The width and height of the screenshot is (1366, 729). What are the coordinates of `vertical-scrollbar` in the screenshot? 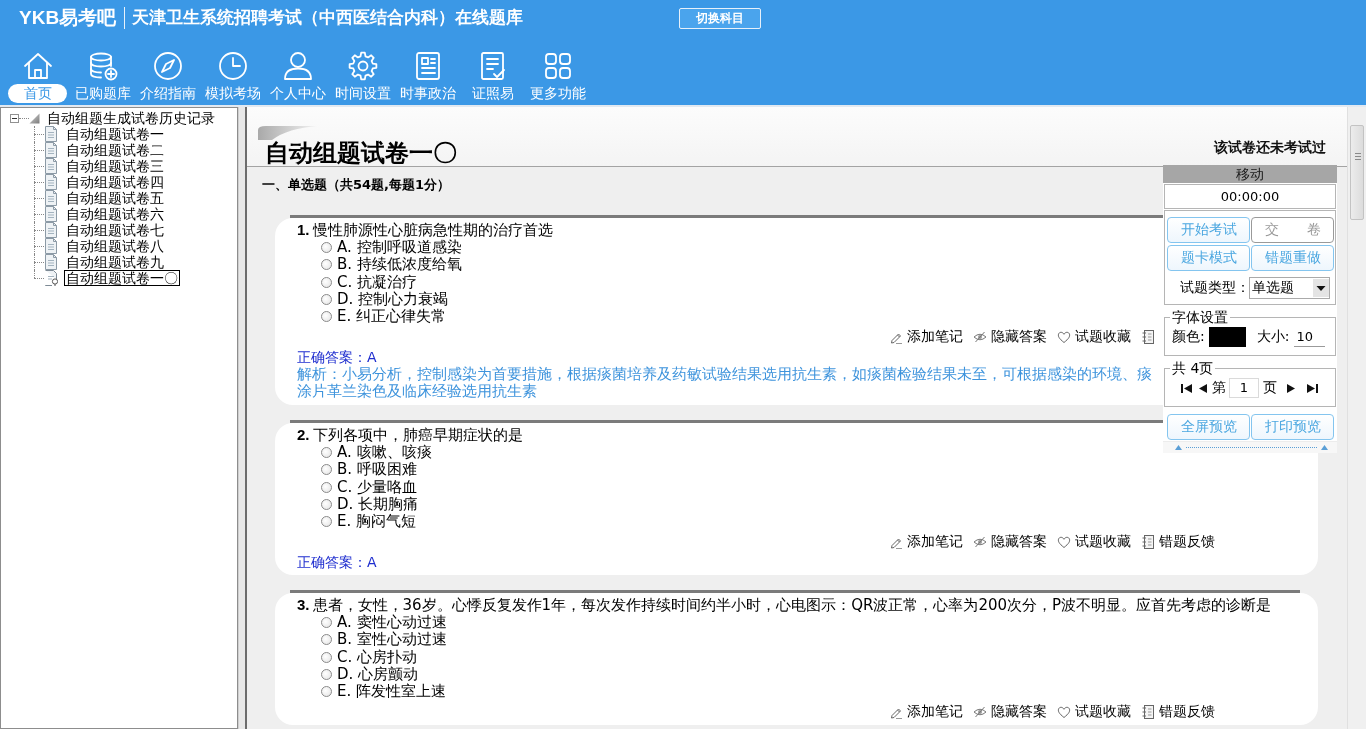 It's located at (1356, 418).